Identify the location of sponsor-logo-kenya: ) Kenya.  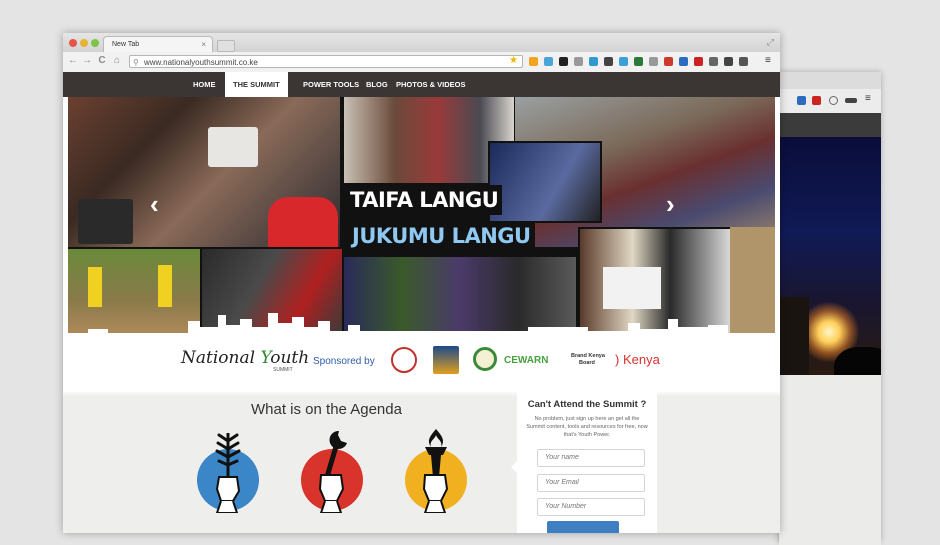
(637, 359).